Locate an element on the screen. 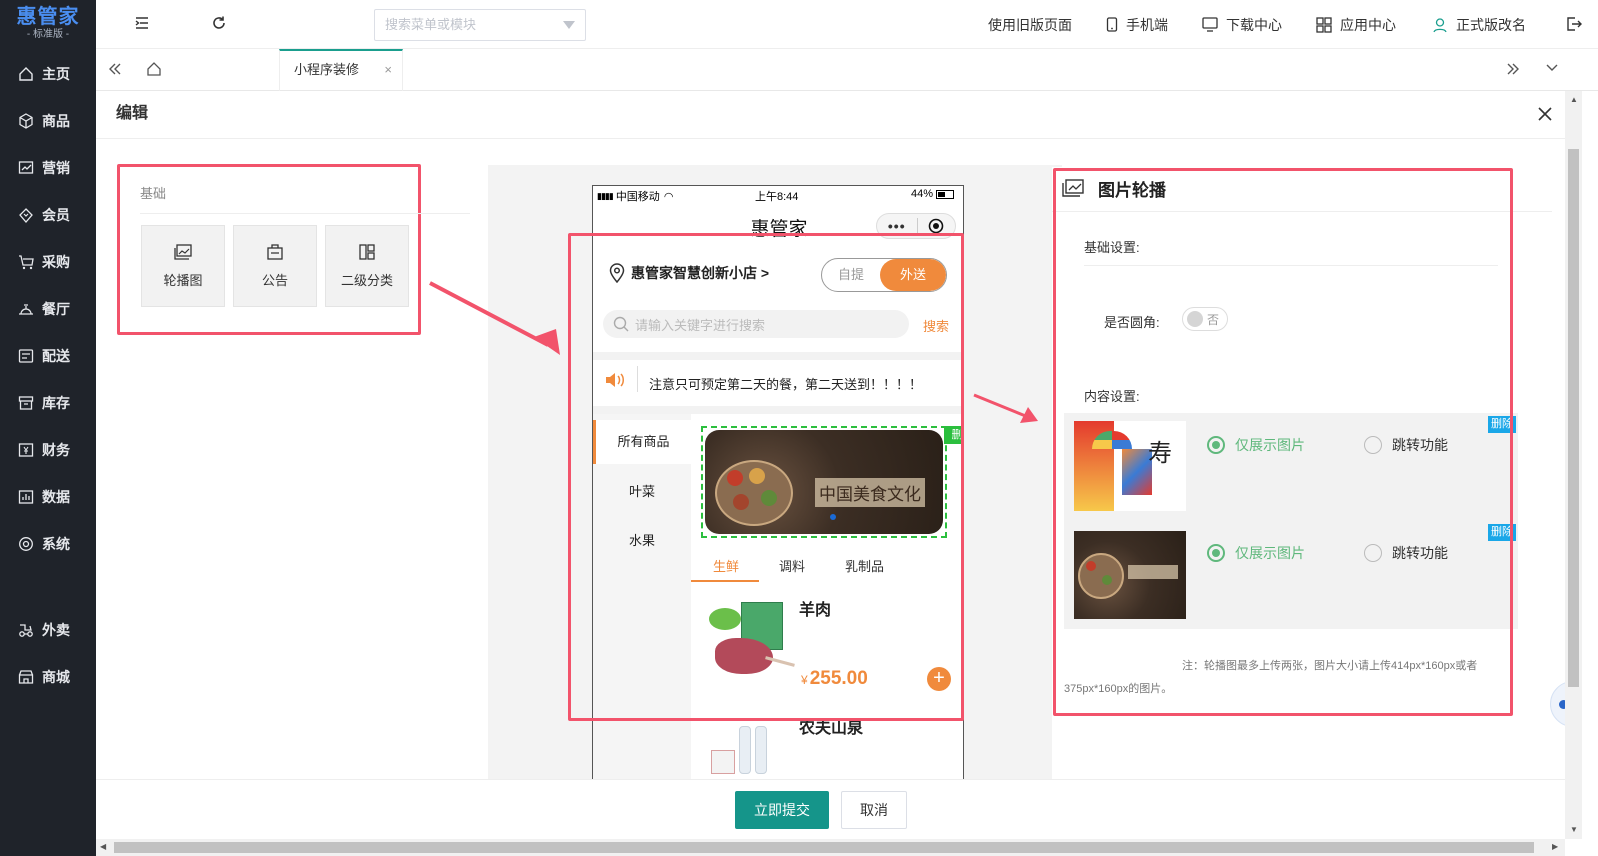 Image resolution: width=1598 pixels, height=856 pixels. carousel-component-button: 轮播图 is located at coordinates (183, 266).